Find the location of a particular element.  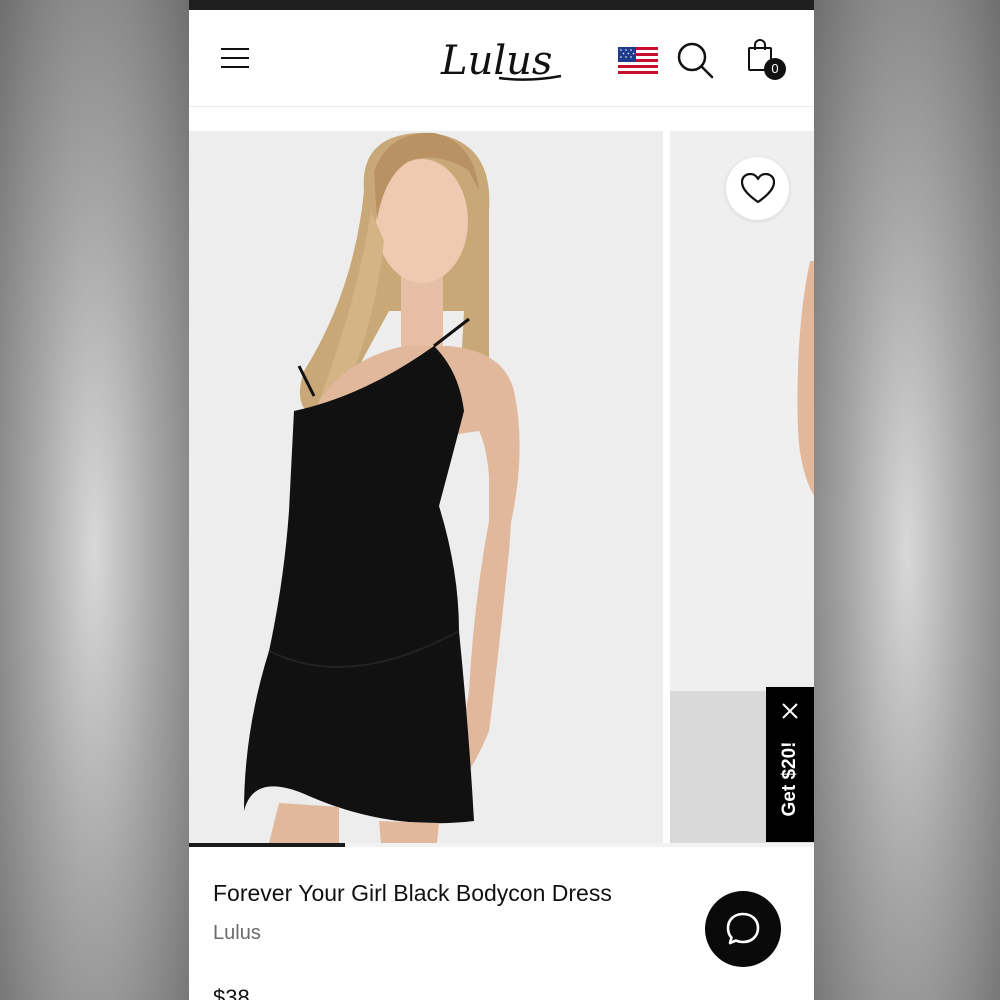

gallery-progress-fill is located at coordinates (267, 845).